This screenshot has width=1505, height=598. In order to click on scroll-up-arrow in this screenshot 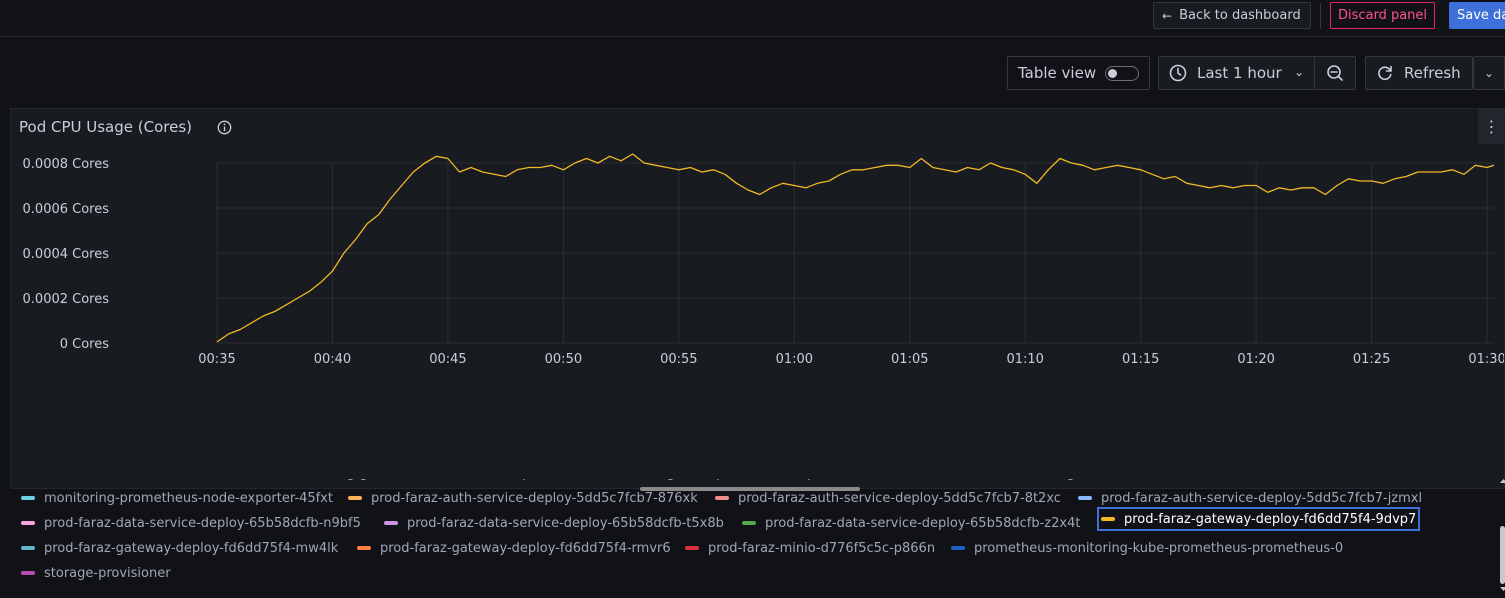, I will do `click(1502, 481)`.